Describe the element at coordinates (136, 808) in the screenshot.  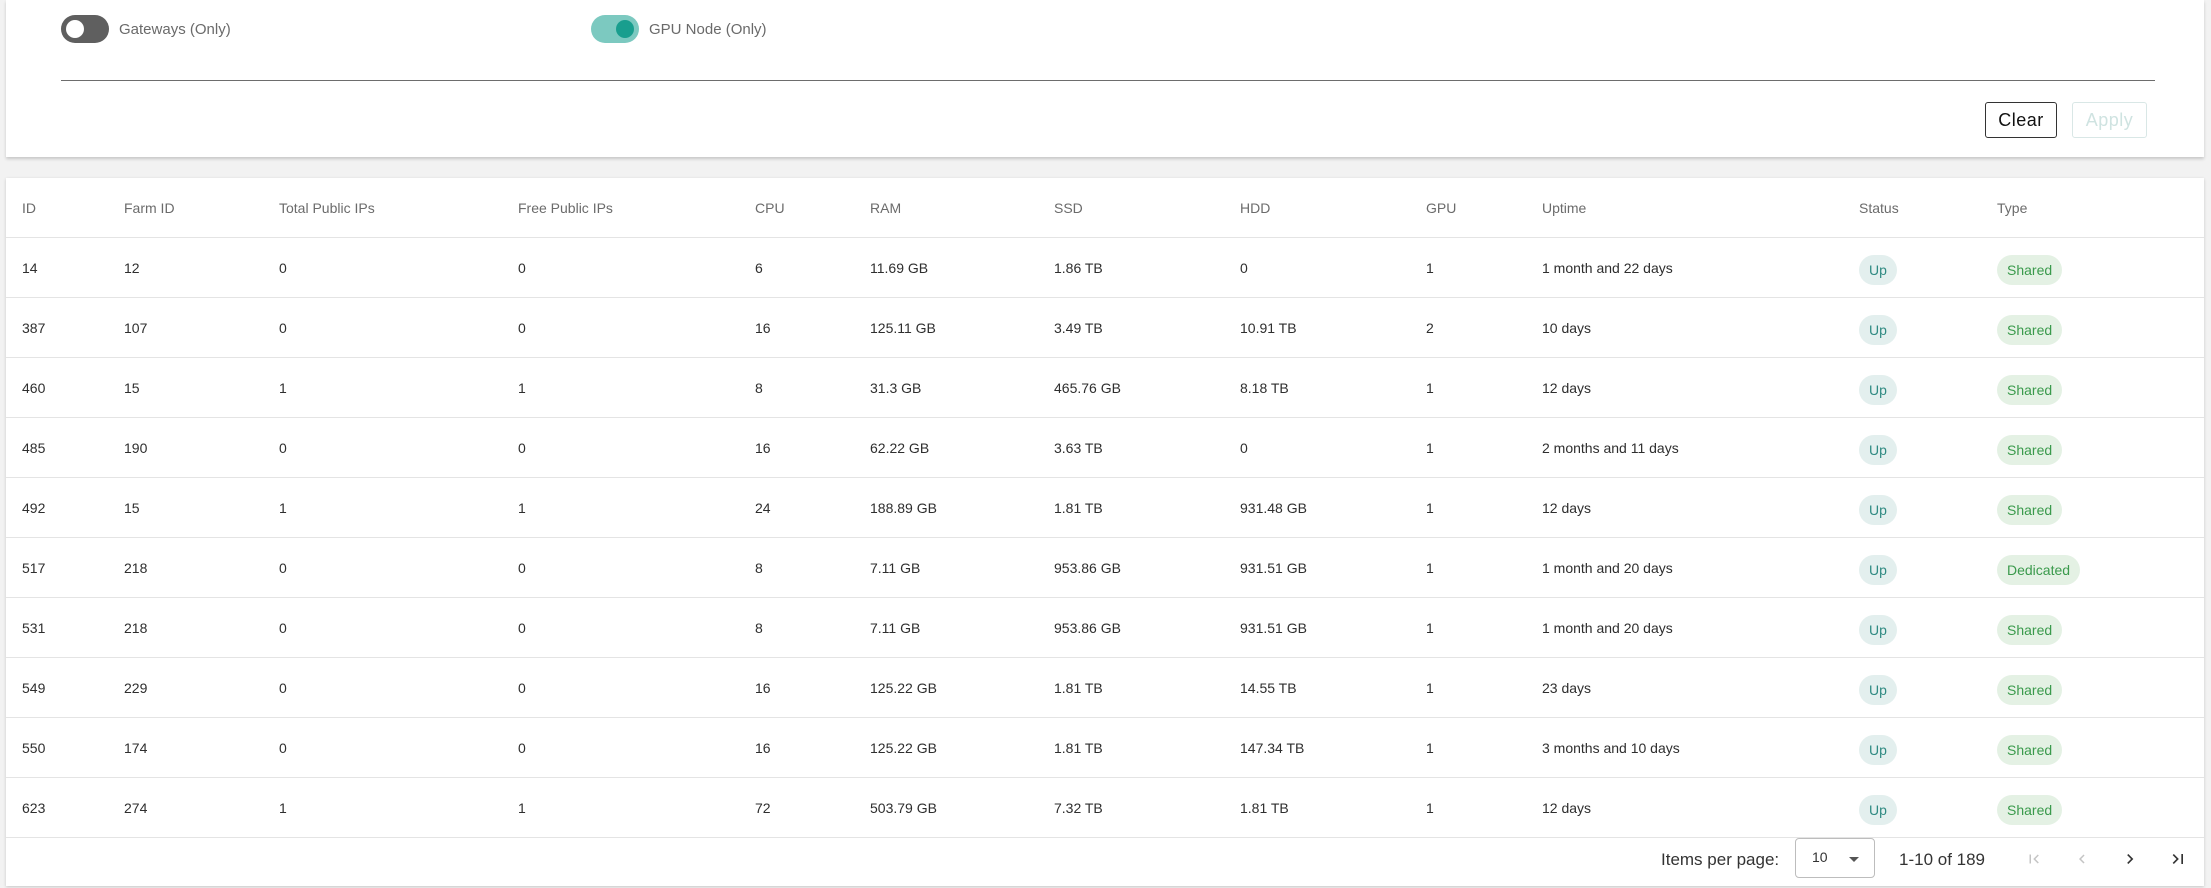
I see `farm-id-cell: 274` at that location.